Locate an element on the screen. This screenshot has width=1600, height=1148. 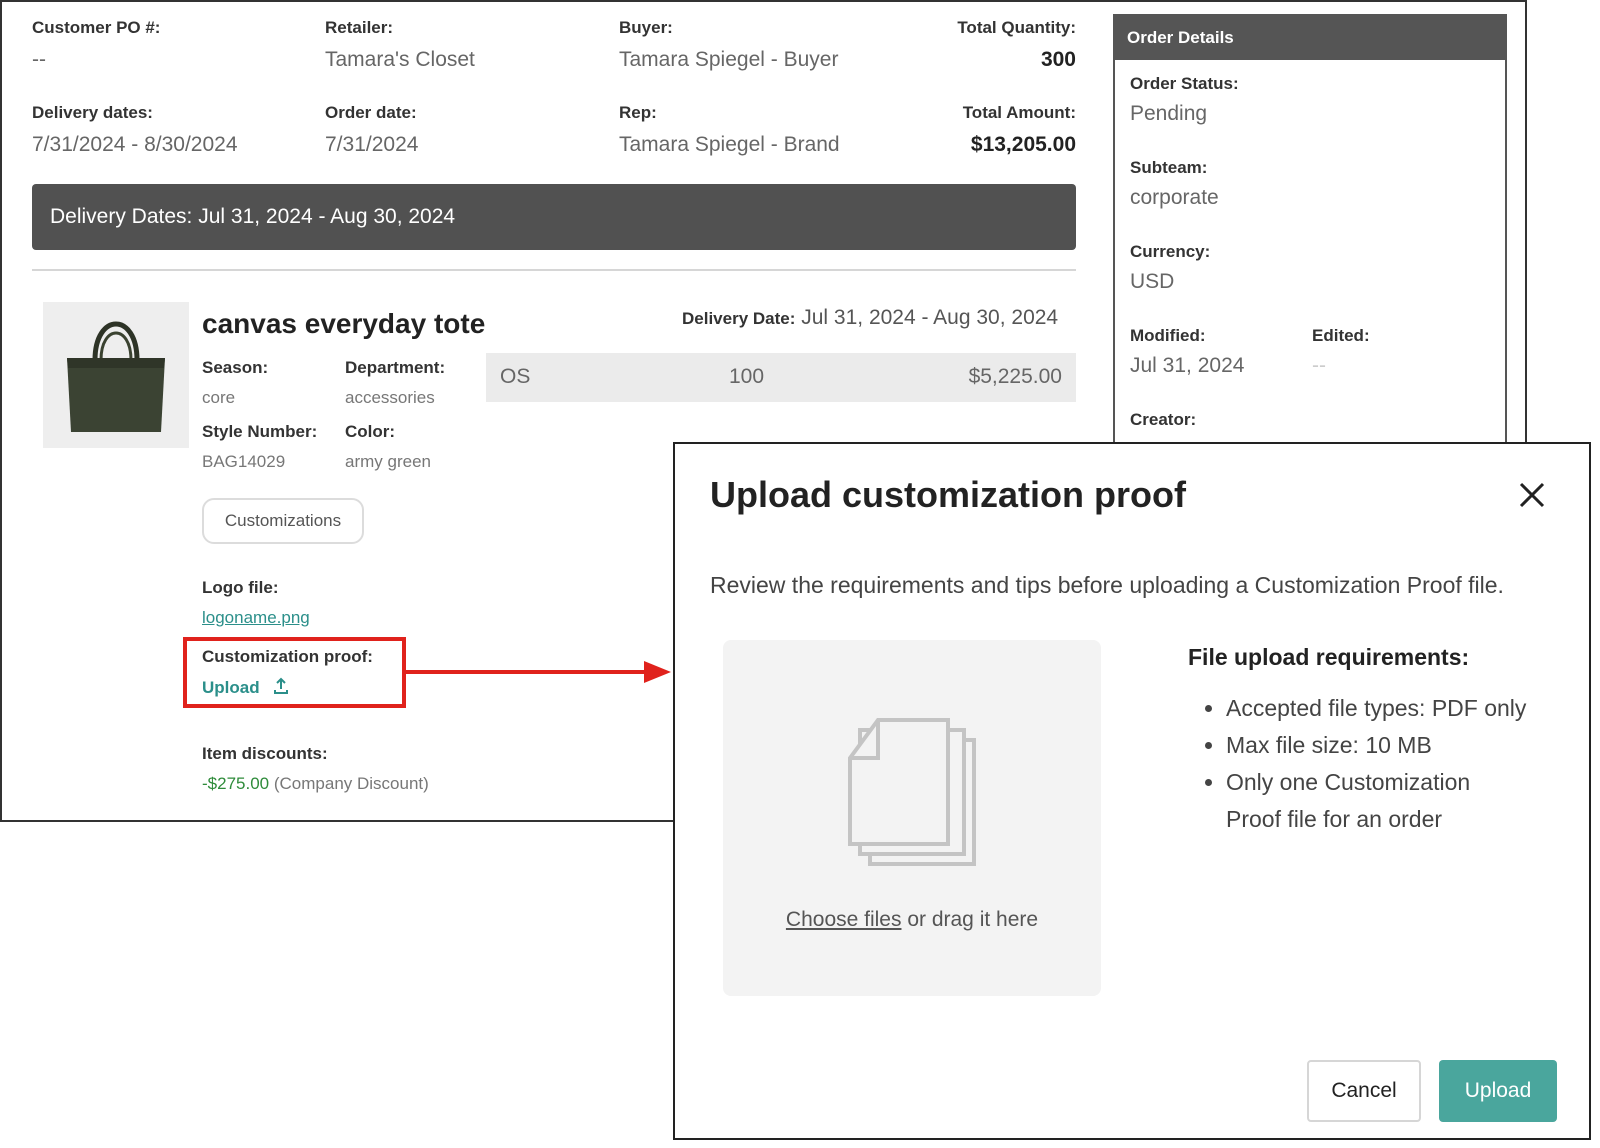
style-number-label: Style Number: is located at coordinates (260, 431).